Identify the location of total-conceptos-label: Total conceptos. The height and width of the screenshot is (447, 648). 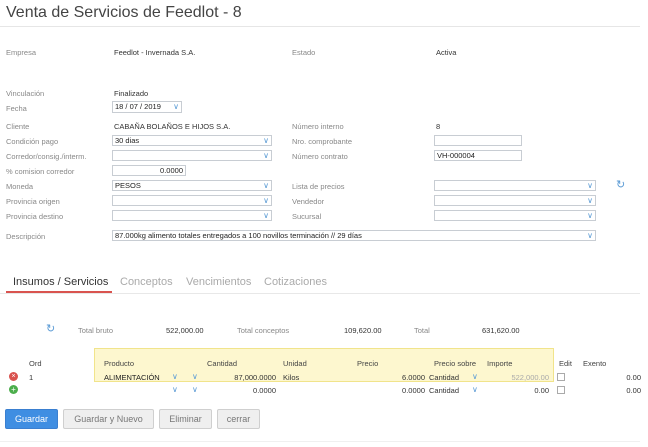
(263, 330).